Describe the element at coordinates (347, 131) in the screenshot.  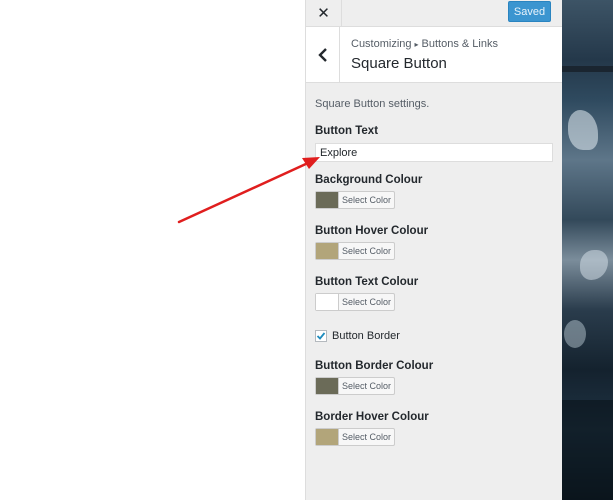
I see `button-text-label: Button Text` at that location.